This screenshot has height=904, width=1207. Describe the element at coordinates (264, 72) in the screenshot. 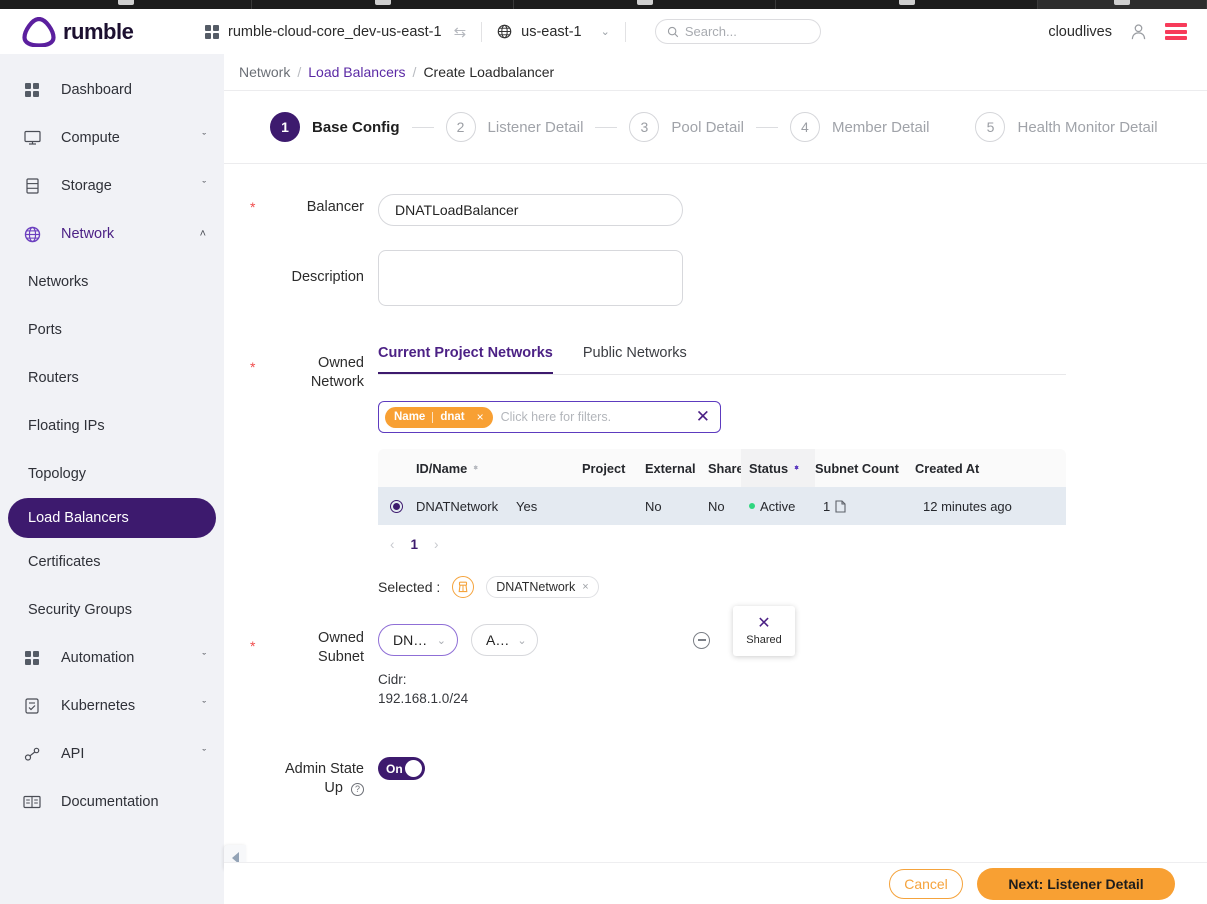

I see `breadcrumb-root: Network` at that location.